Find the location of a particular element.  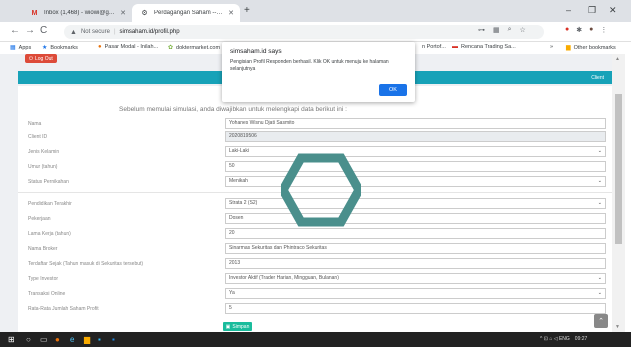

field-label: Nama Broker is located at coordinates (43, 249).